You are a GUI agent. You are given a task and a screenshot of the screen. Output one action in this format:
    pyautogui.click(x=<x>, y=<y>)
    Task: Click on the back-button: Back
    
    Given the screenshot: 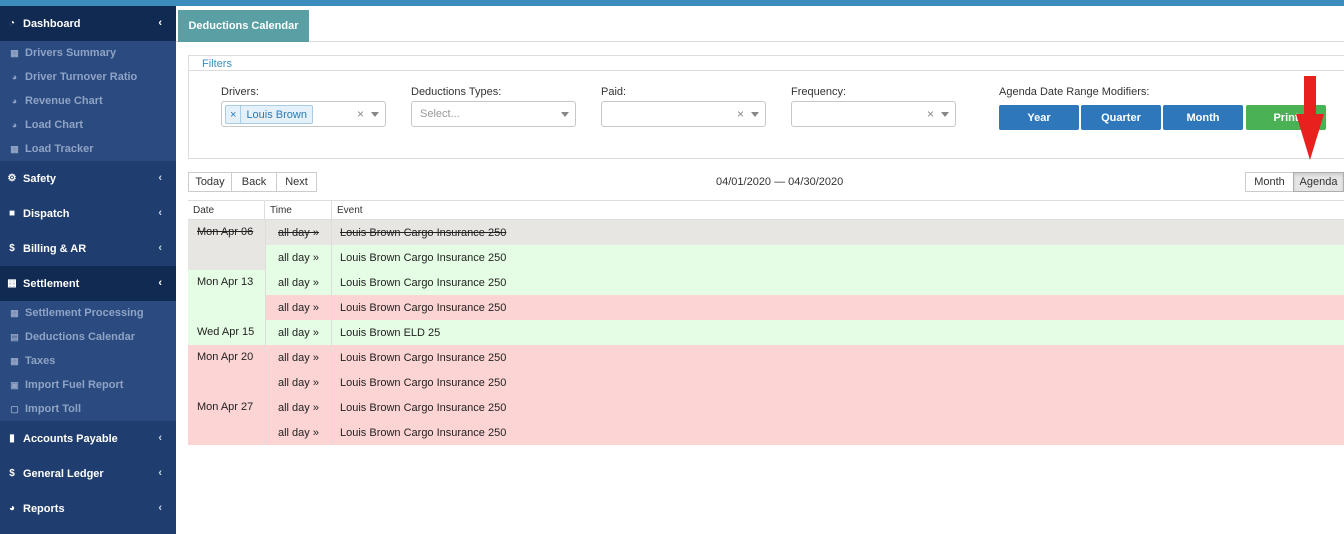 What is the action you would take?
    pyautogui.click(x=254, y=182)
    